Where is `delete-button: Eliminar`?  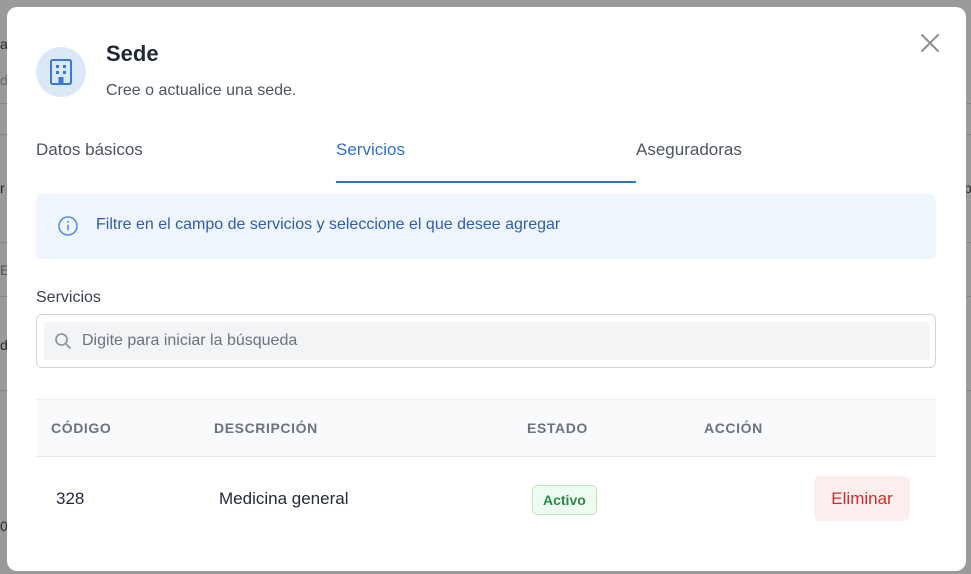
delete-button: Eliminar is located at coordinates (862, 498).